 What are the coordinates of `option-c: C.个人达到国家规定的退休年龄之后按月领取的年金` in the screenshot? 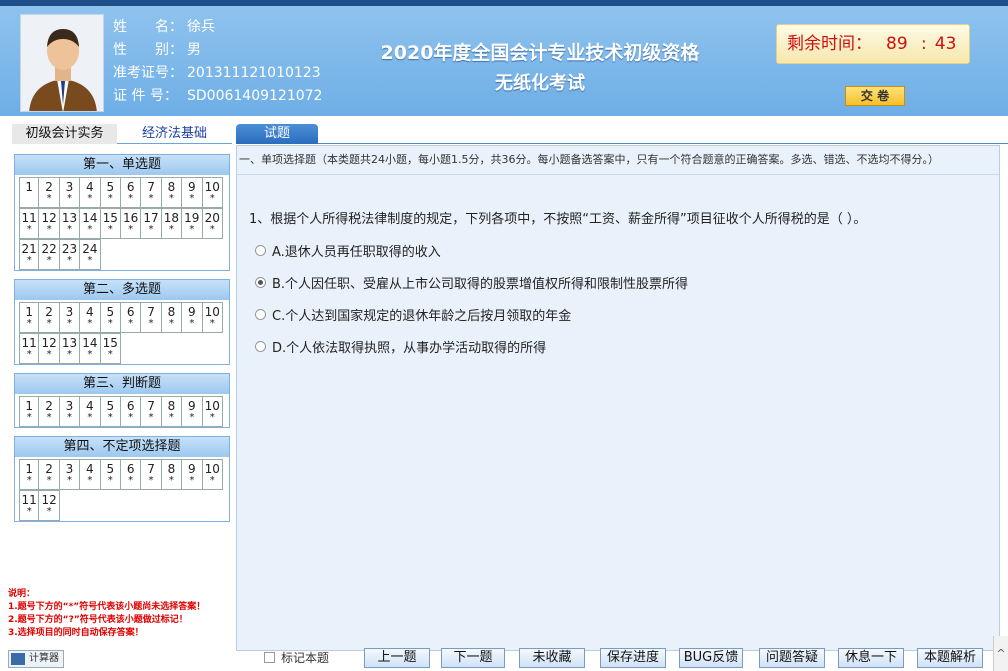 It's located at (413, 314).